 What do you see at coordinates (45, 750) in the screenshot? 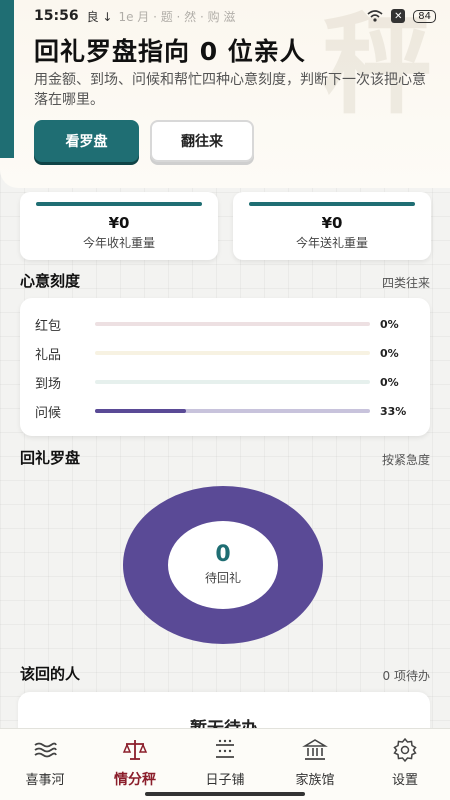
I see `waves-icon` at bounding box center [45, 750].